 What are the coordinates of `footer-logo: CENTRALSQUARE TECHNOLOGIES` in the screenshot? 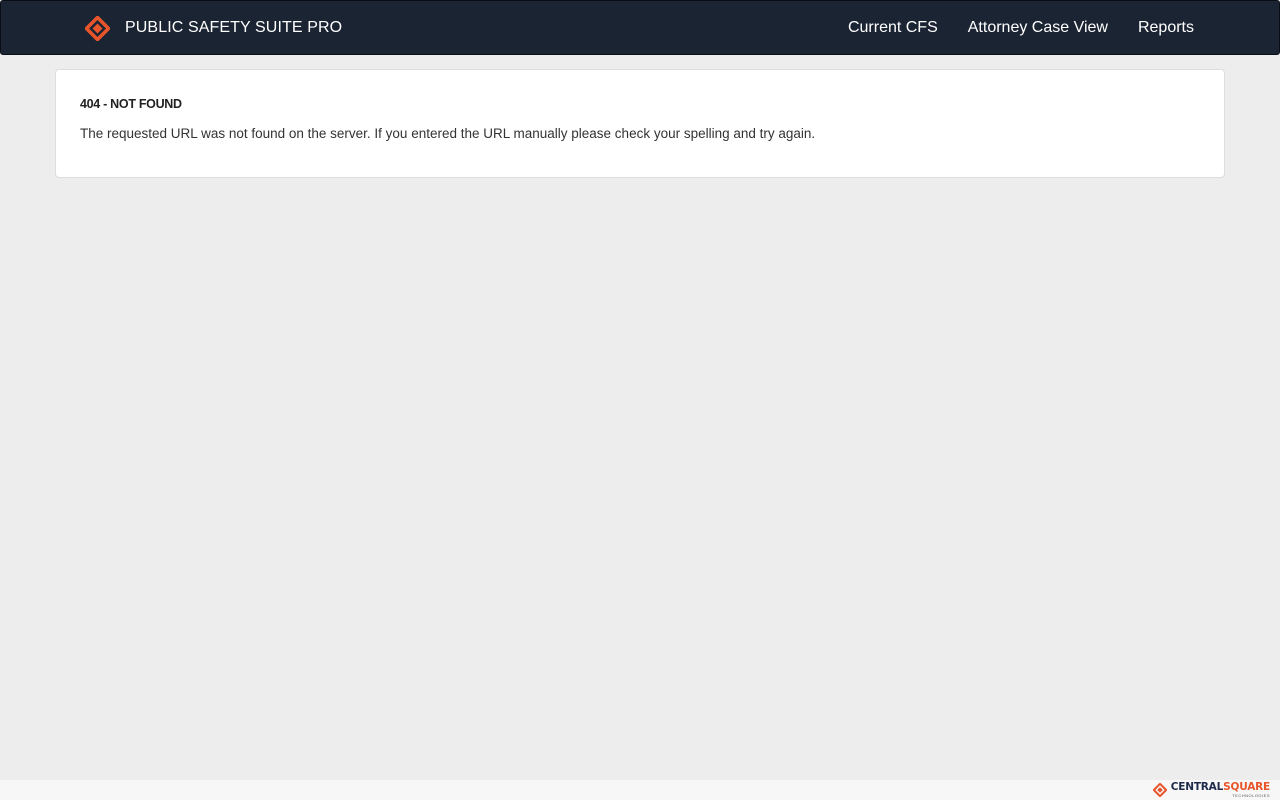 It's located at (1211, 790).